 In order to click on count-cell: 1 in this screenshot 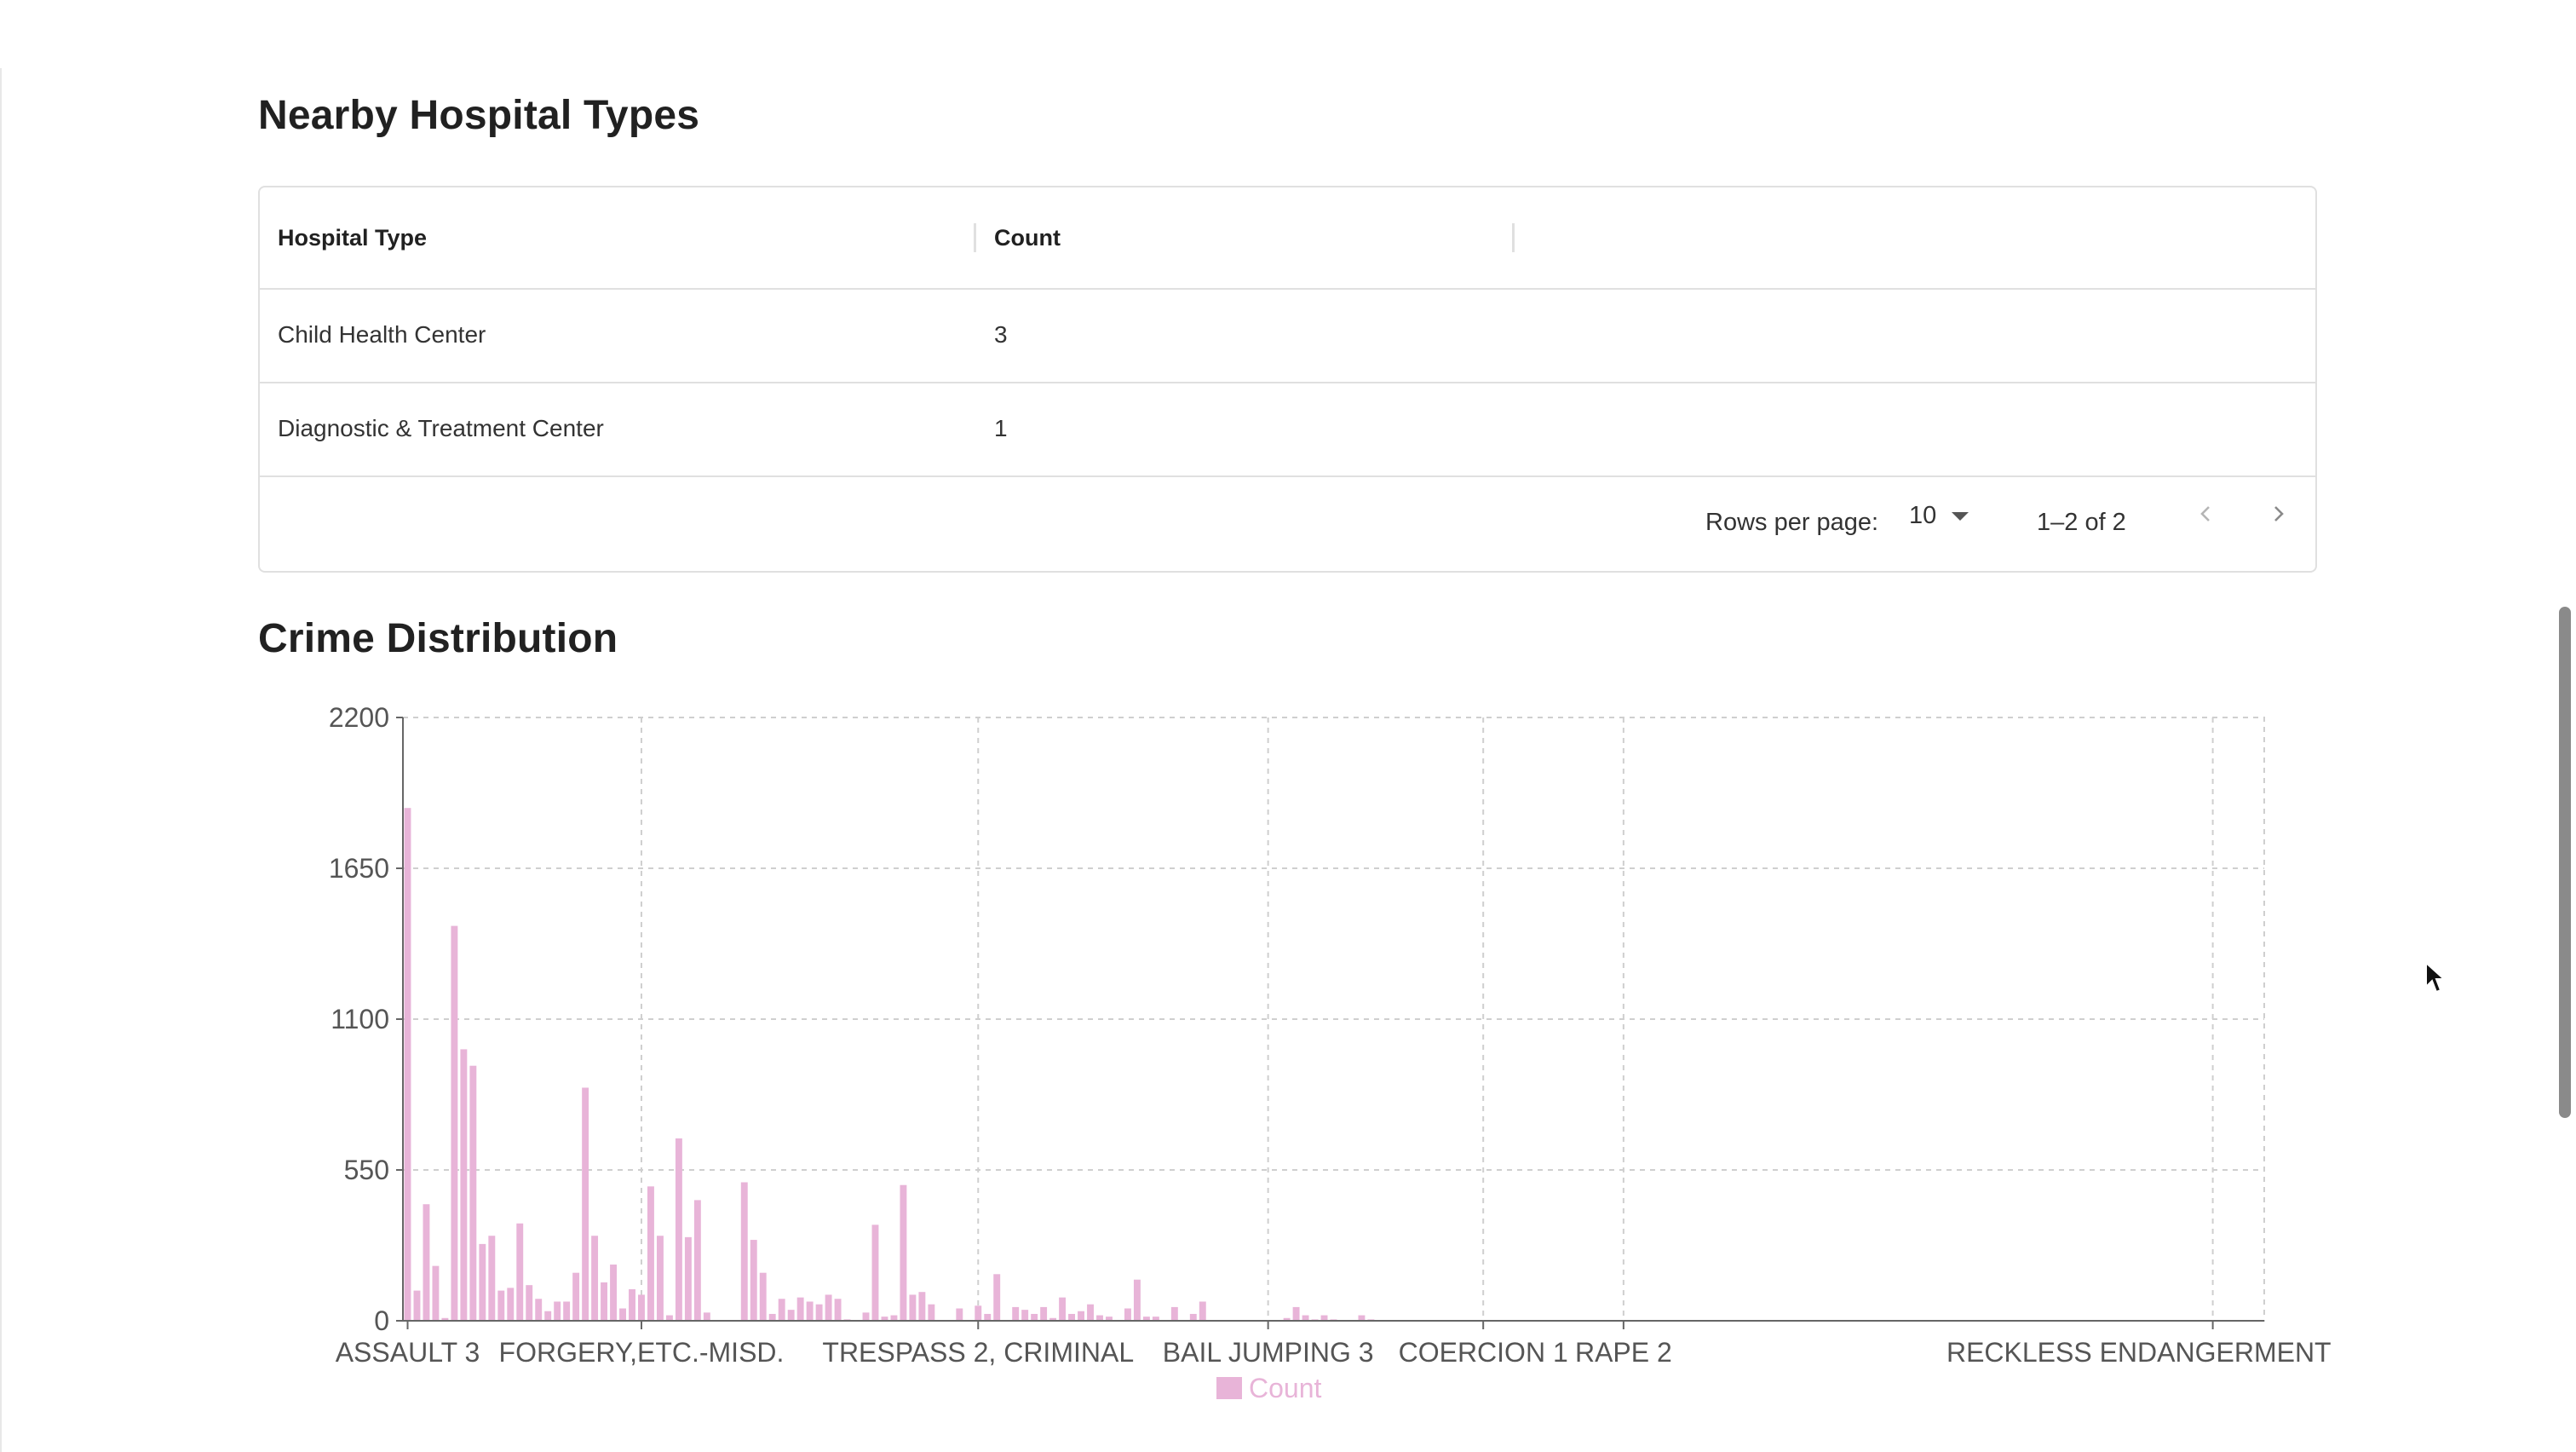, I will do `click(1001, 428)`.